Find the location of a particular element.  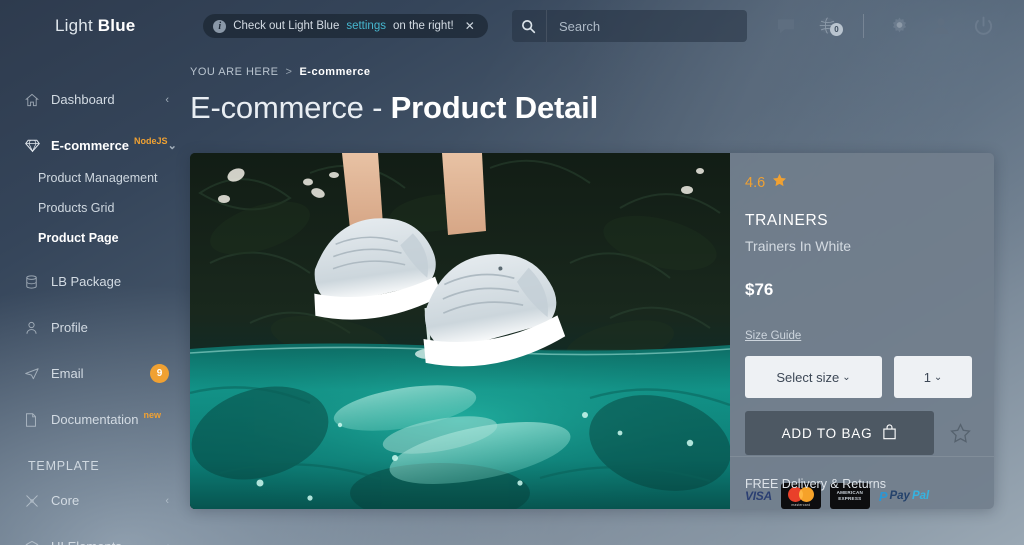

paypal-pal-text: Pal is located at coordinates (920, 496).